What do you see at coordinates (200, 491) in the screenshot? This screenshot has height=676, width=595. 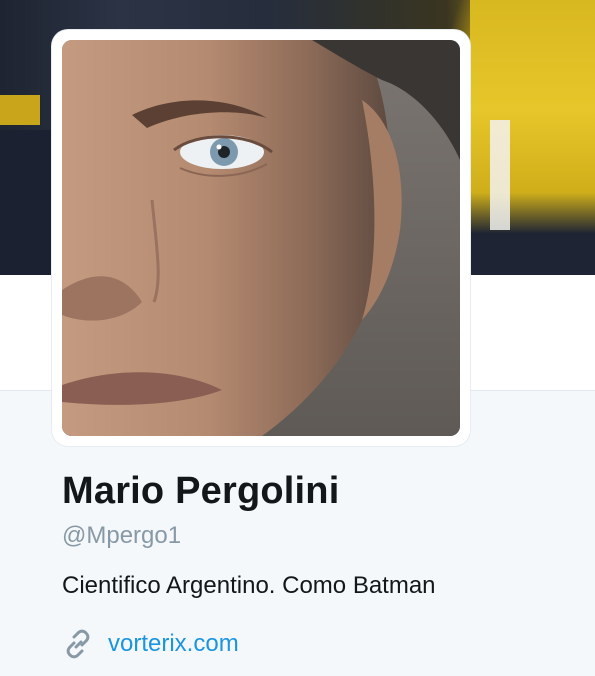 I see `profile-name: Mario Pergolini` at bounding box center [200, 491].